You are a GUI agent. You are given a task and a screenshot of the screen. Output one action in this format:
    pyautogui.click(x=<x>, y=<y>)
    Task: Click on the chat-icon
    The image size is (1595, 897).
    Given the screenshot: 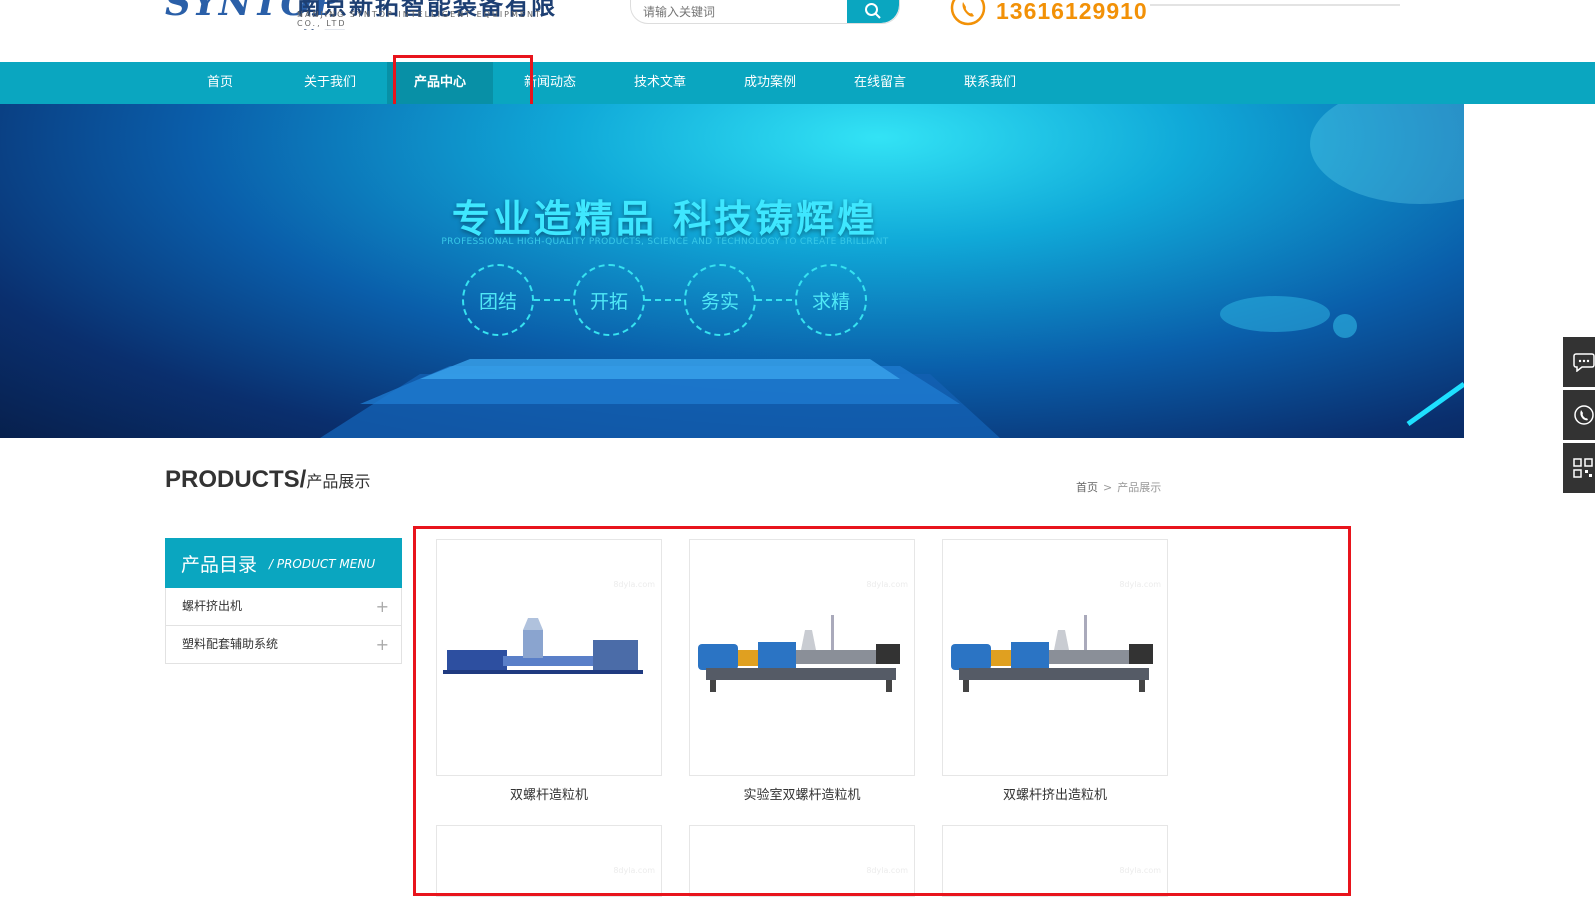 What is the action you would take?
    pyautogui.click(x=1584, y=362)
    